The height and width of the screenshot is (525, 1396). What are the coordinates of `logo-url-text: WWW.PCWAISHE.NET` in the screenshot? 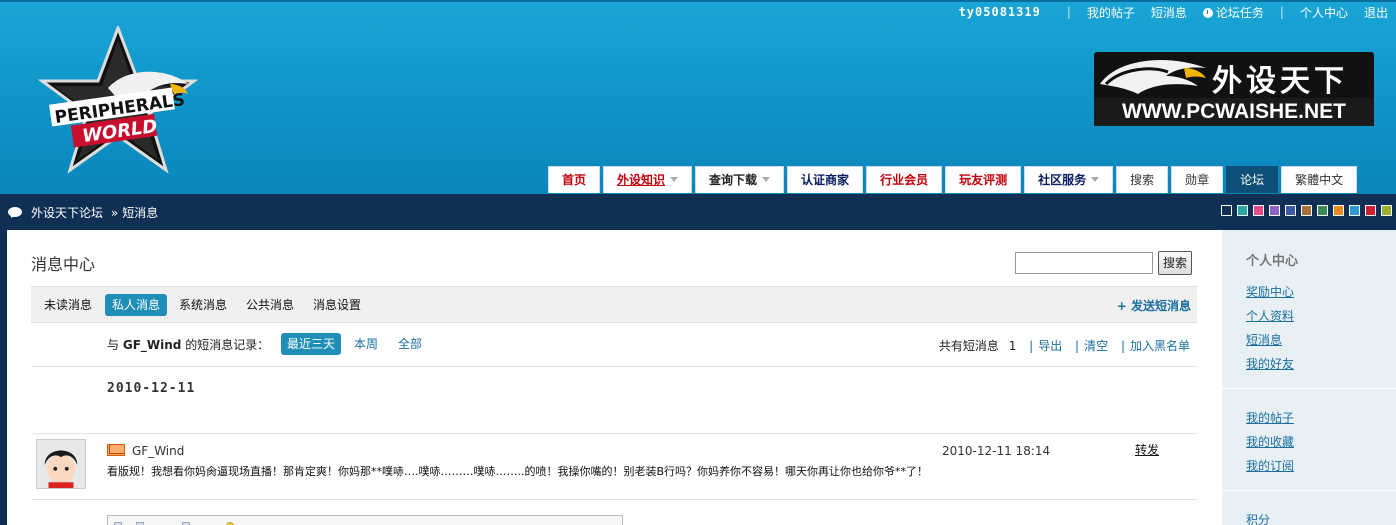 It's located at (1234, 112).